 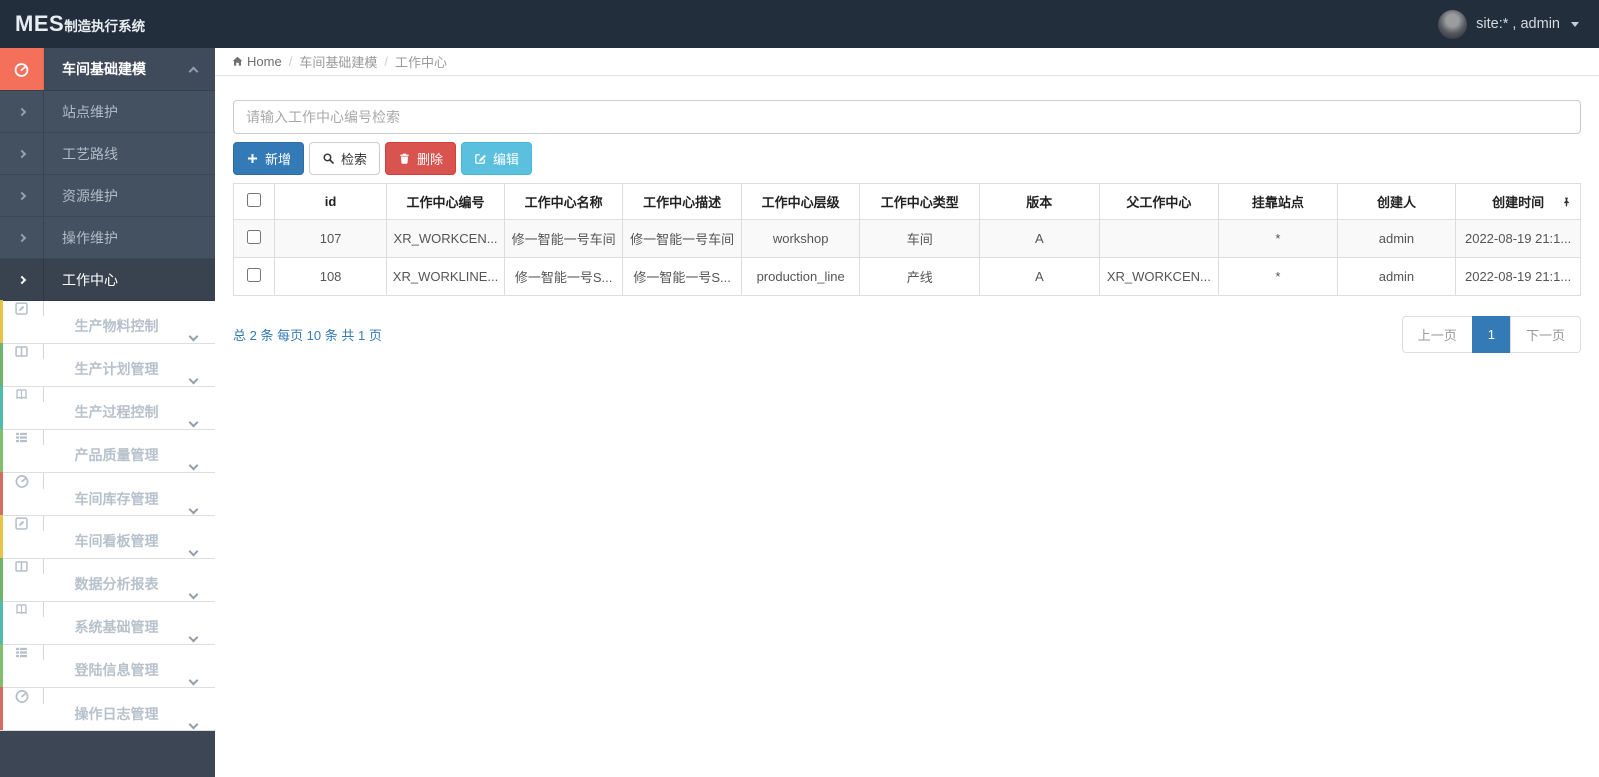 I want to click on sidebar-item-process-route: 工艺路线, so click(x=107, y=154).